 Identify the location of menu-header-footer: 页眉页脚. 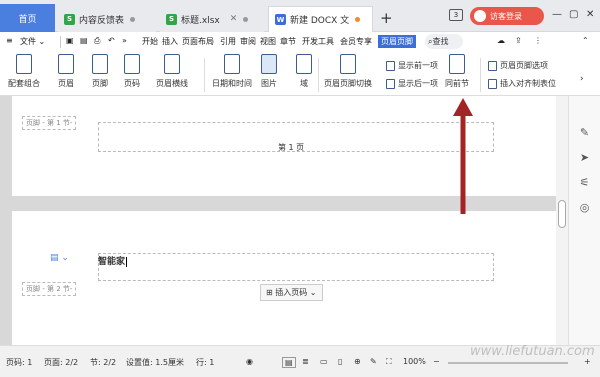
(397, 41).